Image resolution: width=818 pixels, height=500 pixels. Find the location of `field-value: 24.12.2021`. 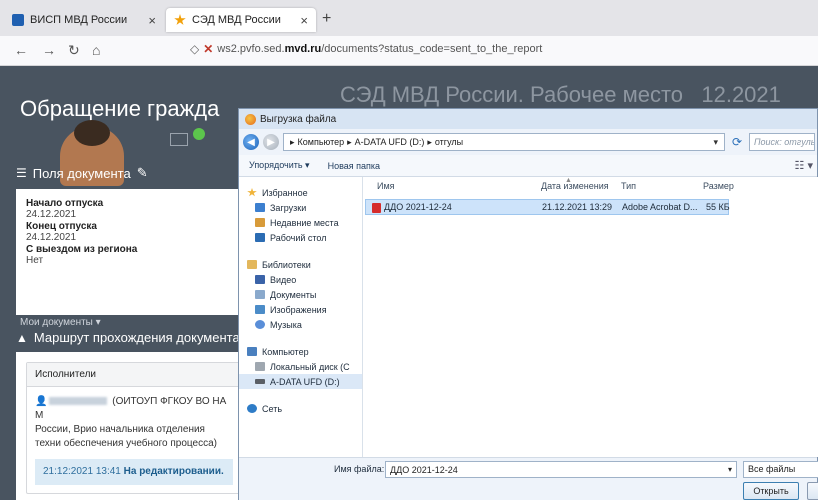

field-value: 24.12.2021 is located at coordinates (51, 214).